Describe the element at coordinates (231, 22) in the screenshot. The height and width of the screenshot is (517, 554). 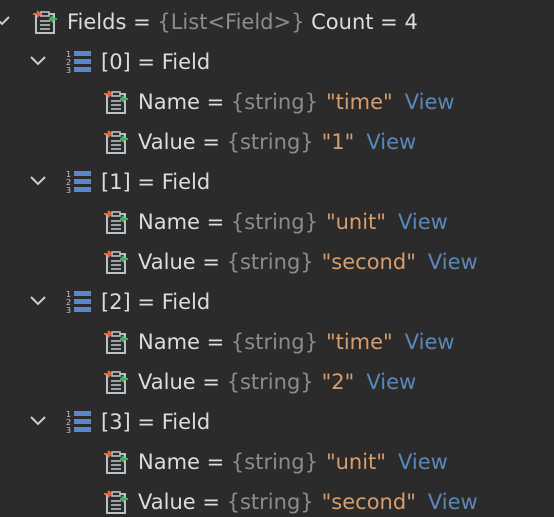
I see `root-type: {List<Field>}` at that location.